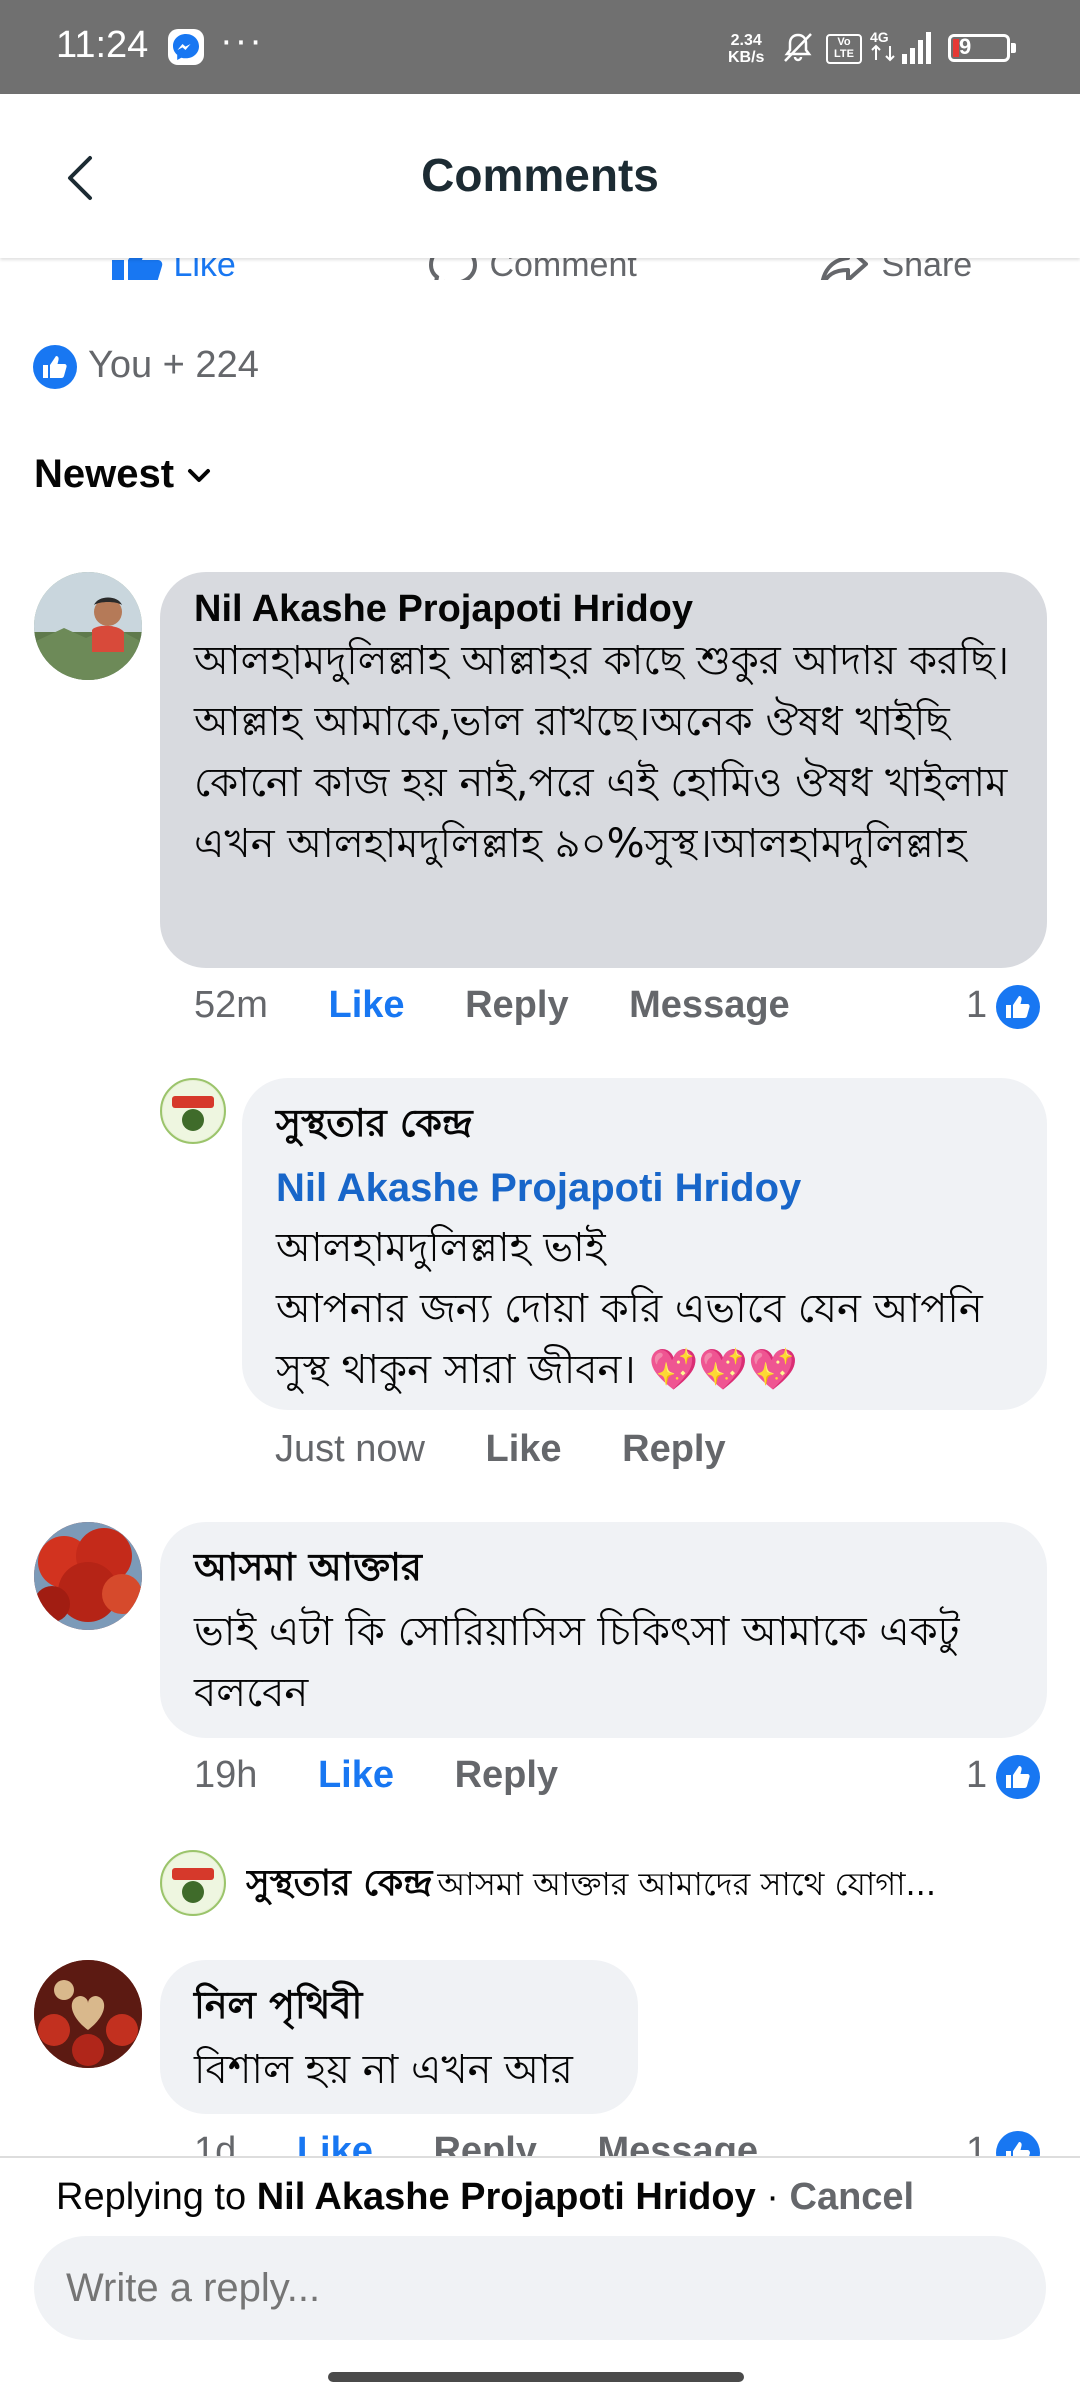  I want to click on comment-bubble: নিল পৃথিবী বিশাল হয় না এখন আর, so click(399, 2037).